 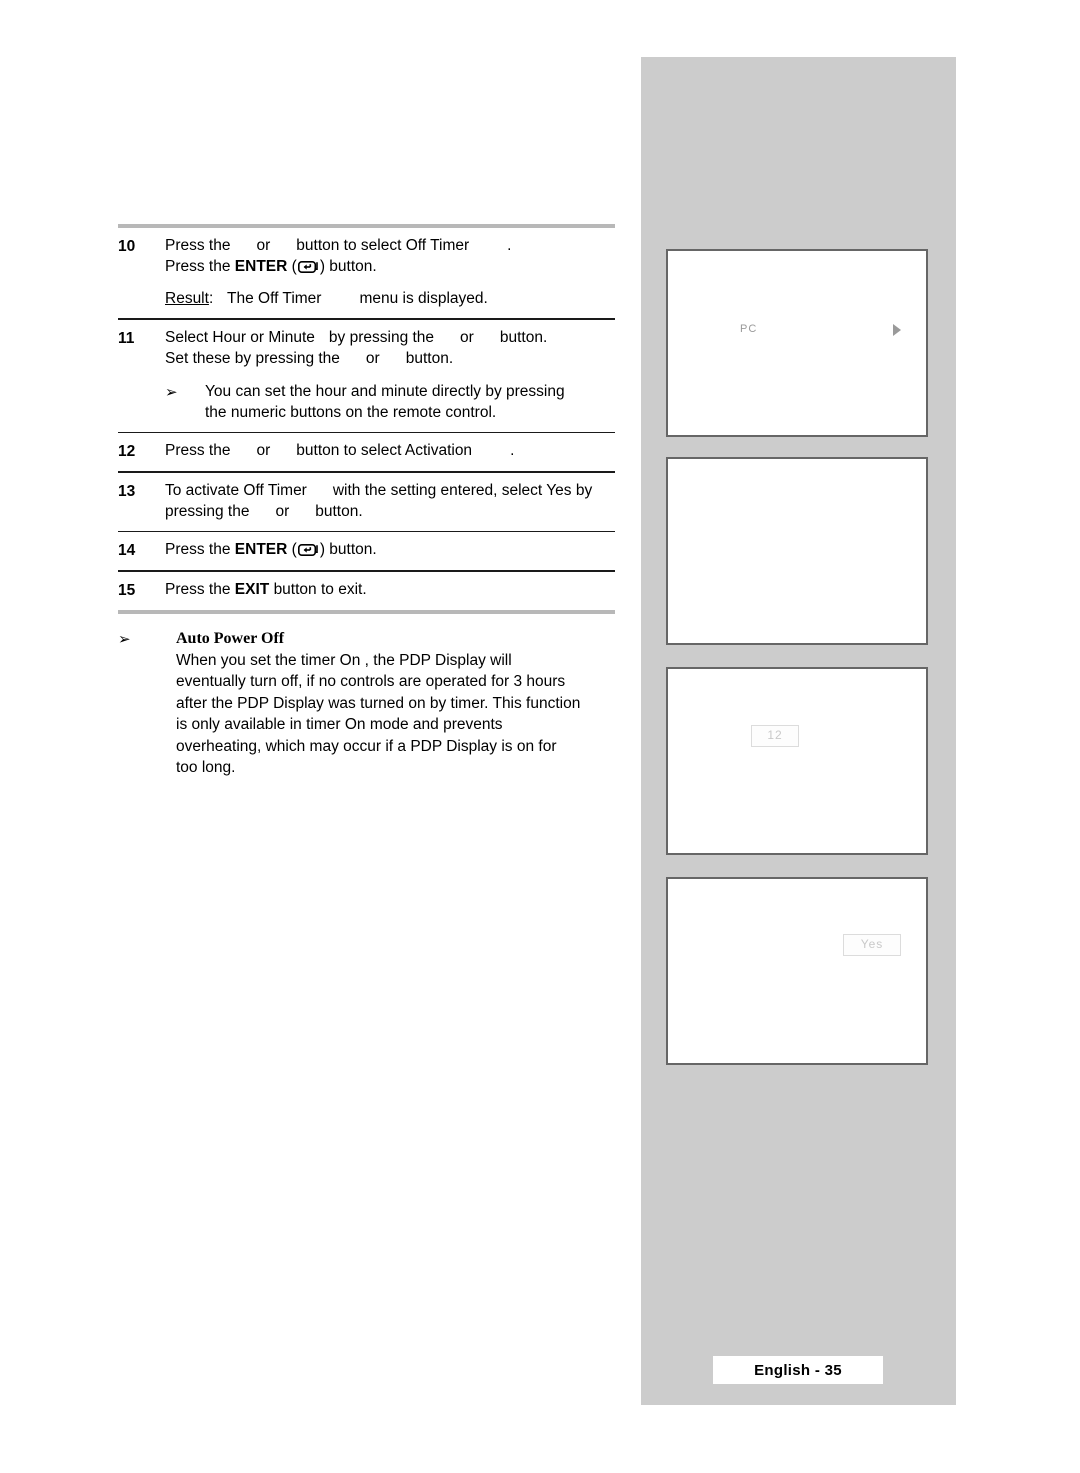 What do you see at coordinates (384, 450) in the screenshot?
I see `step-12-line1-c: button to select Activation` at bounding box center [384, 450].